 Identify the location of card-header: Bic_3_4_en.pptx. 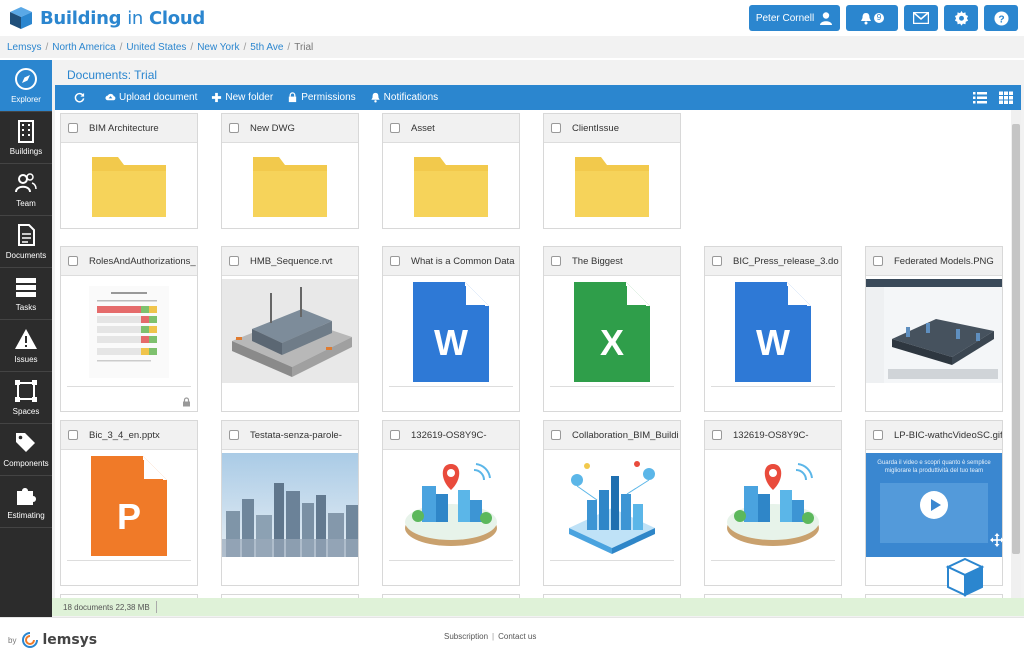
(129, 435).